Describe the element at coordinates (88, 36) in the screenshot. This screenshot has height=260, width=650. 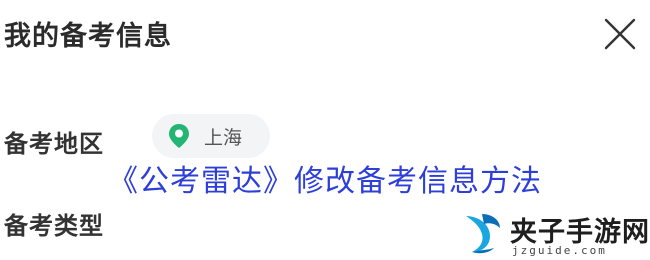
I see `page-title: 我的备考信息` at that location.